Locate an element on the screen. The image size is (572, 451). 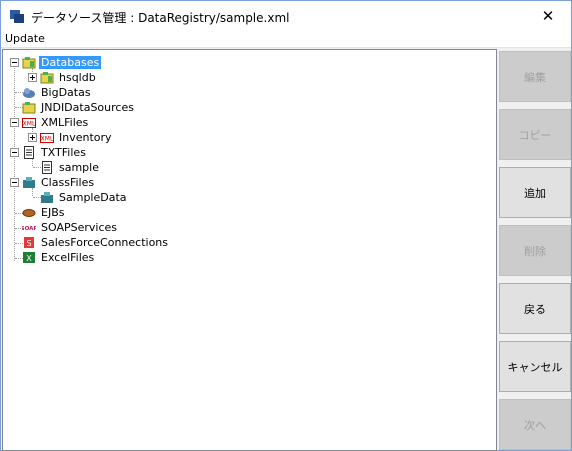
tree-item-label: JNDIDataSources is located at coordinates (87, 107).